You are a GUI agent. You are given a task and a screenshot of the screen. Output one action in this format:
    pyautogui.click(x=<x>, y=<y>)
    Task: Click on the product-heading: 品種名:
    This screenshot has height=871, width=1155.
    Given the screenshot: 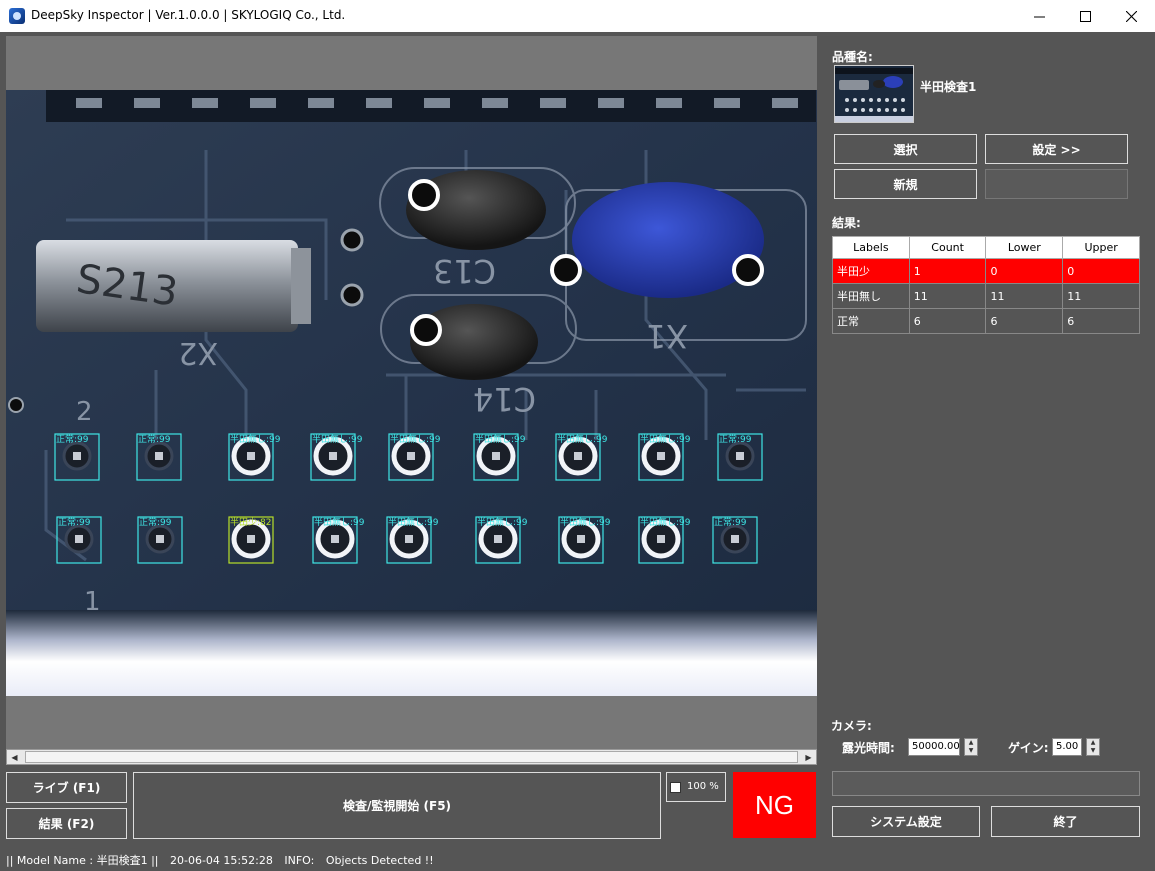 What is the action you would take?
    pyautogui.click(x=852, y=57)
    